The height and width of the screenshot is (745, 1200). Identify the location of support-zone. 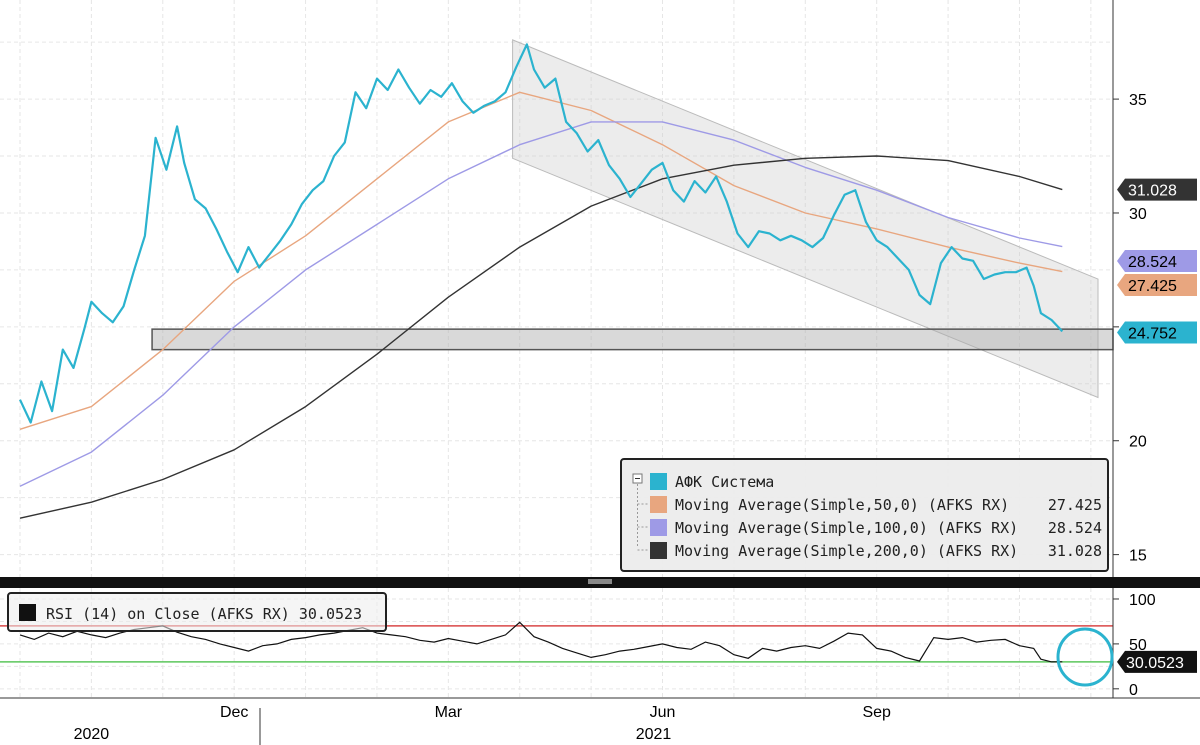
(632, 339).